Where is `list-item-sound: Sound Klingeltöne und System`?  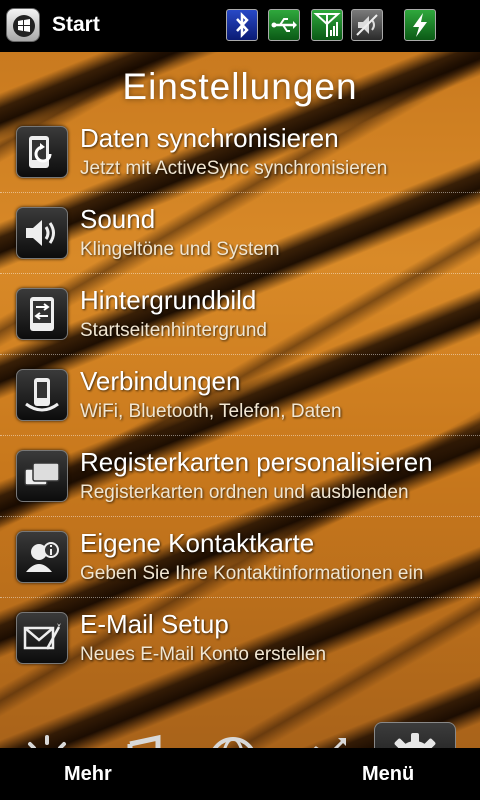
list-item-sound: Sound Klingeltöne und System is located at coordinates (240, 233).